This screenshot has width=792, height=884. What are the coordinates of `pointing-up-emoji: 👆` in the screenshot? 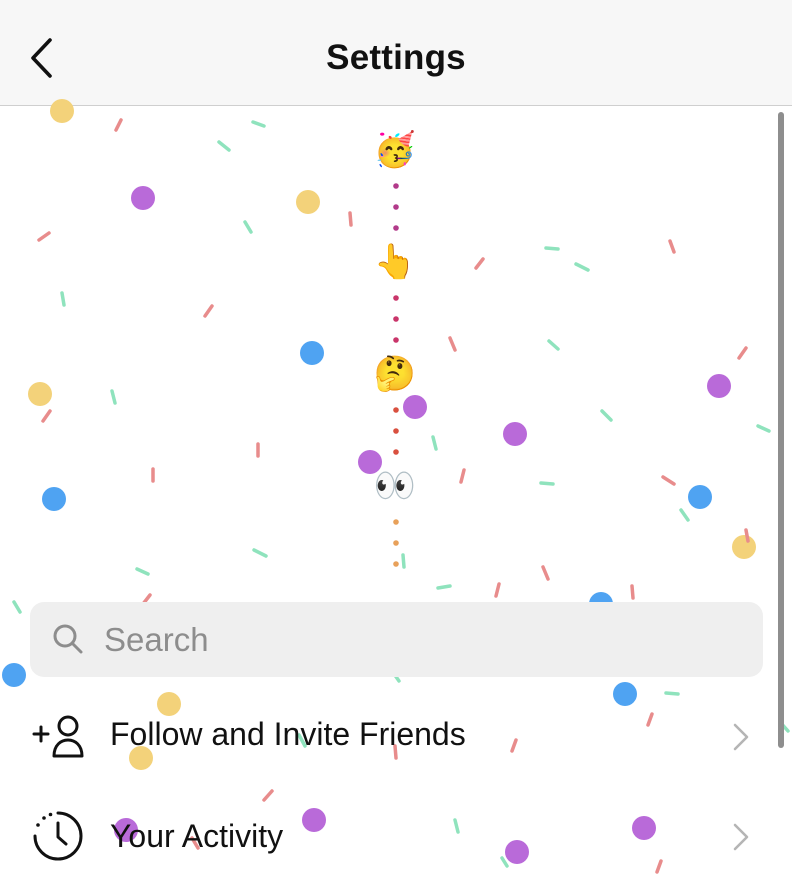 It's located at (395, 262).